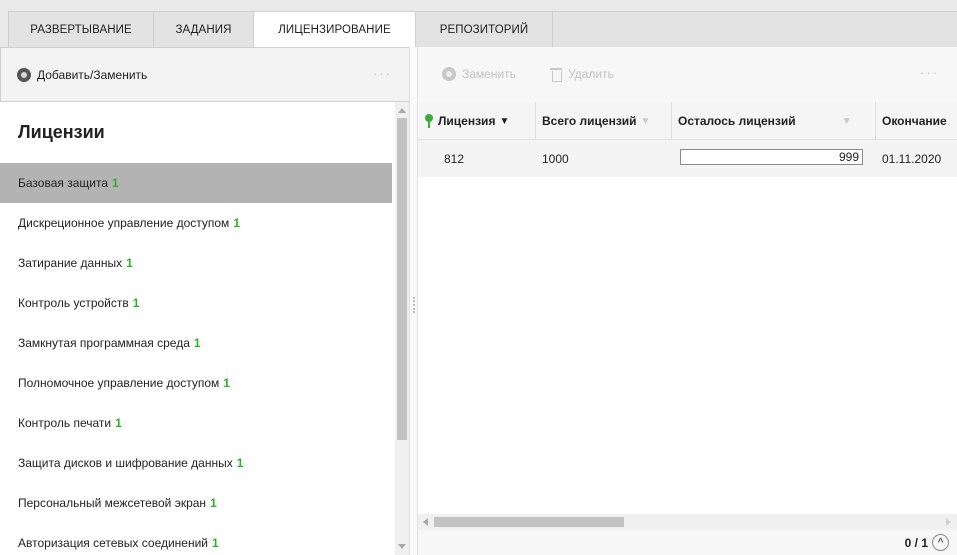  I want to click on right-toolbar: Заменить Удалить ···, so click(687, 74).